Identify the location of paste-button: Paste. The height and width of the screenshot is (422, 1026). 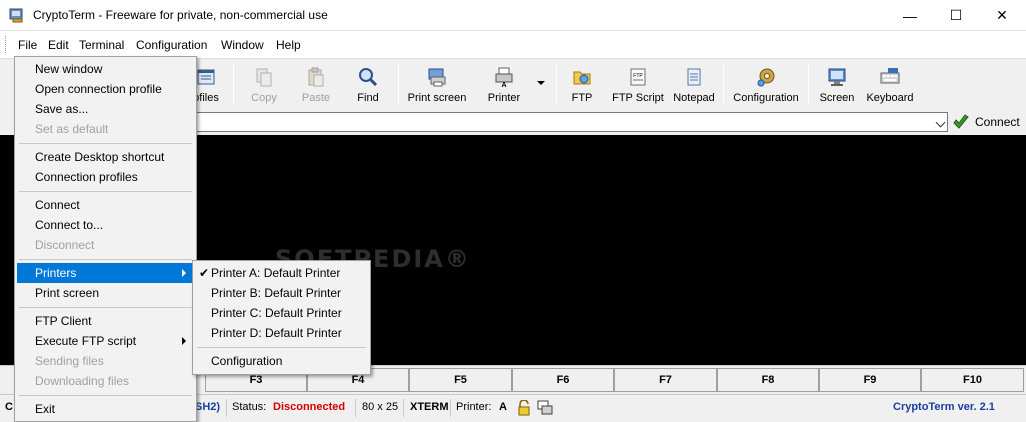
(316, 84).